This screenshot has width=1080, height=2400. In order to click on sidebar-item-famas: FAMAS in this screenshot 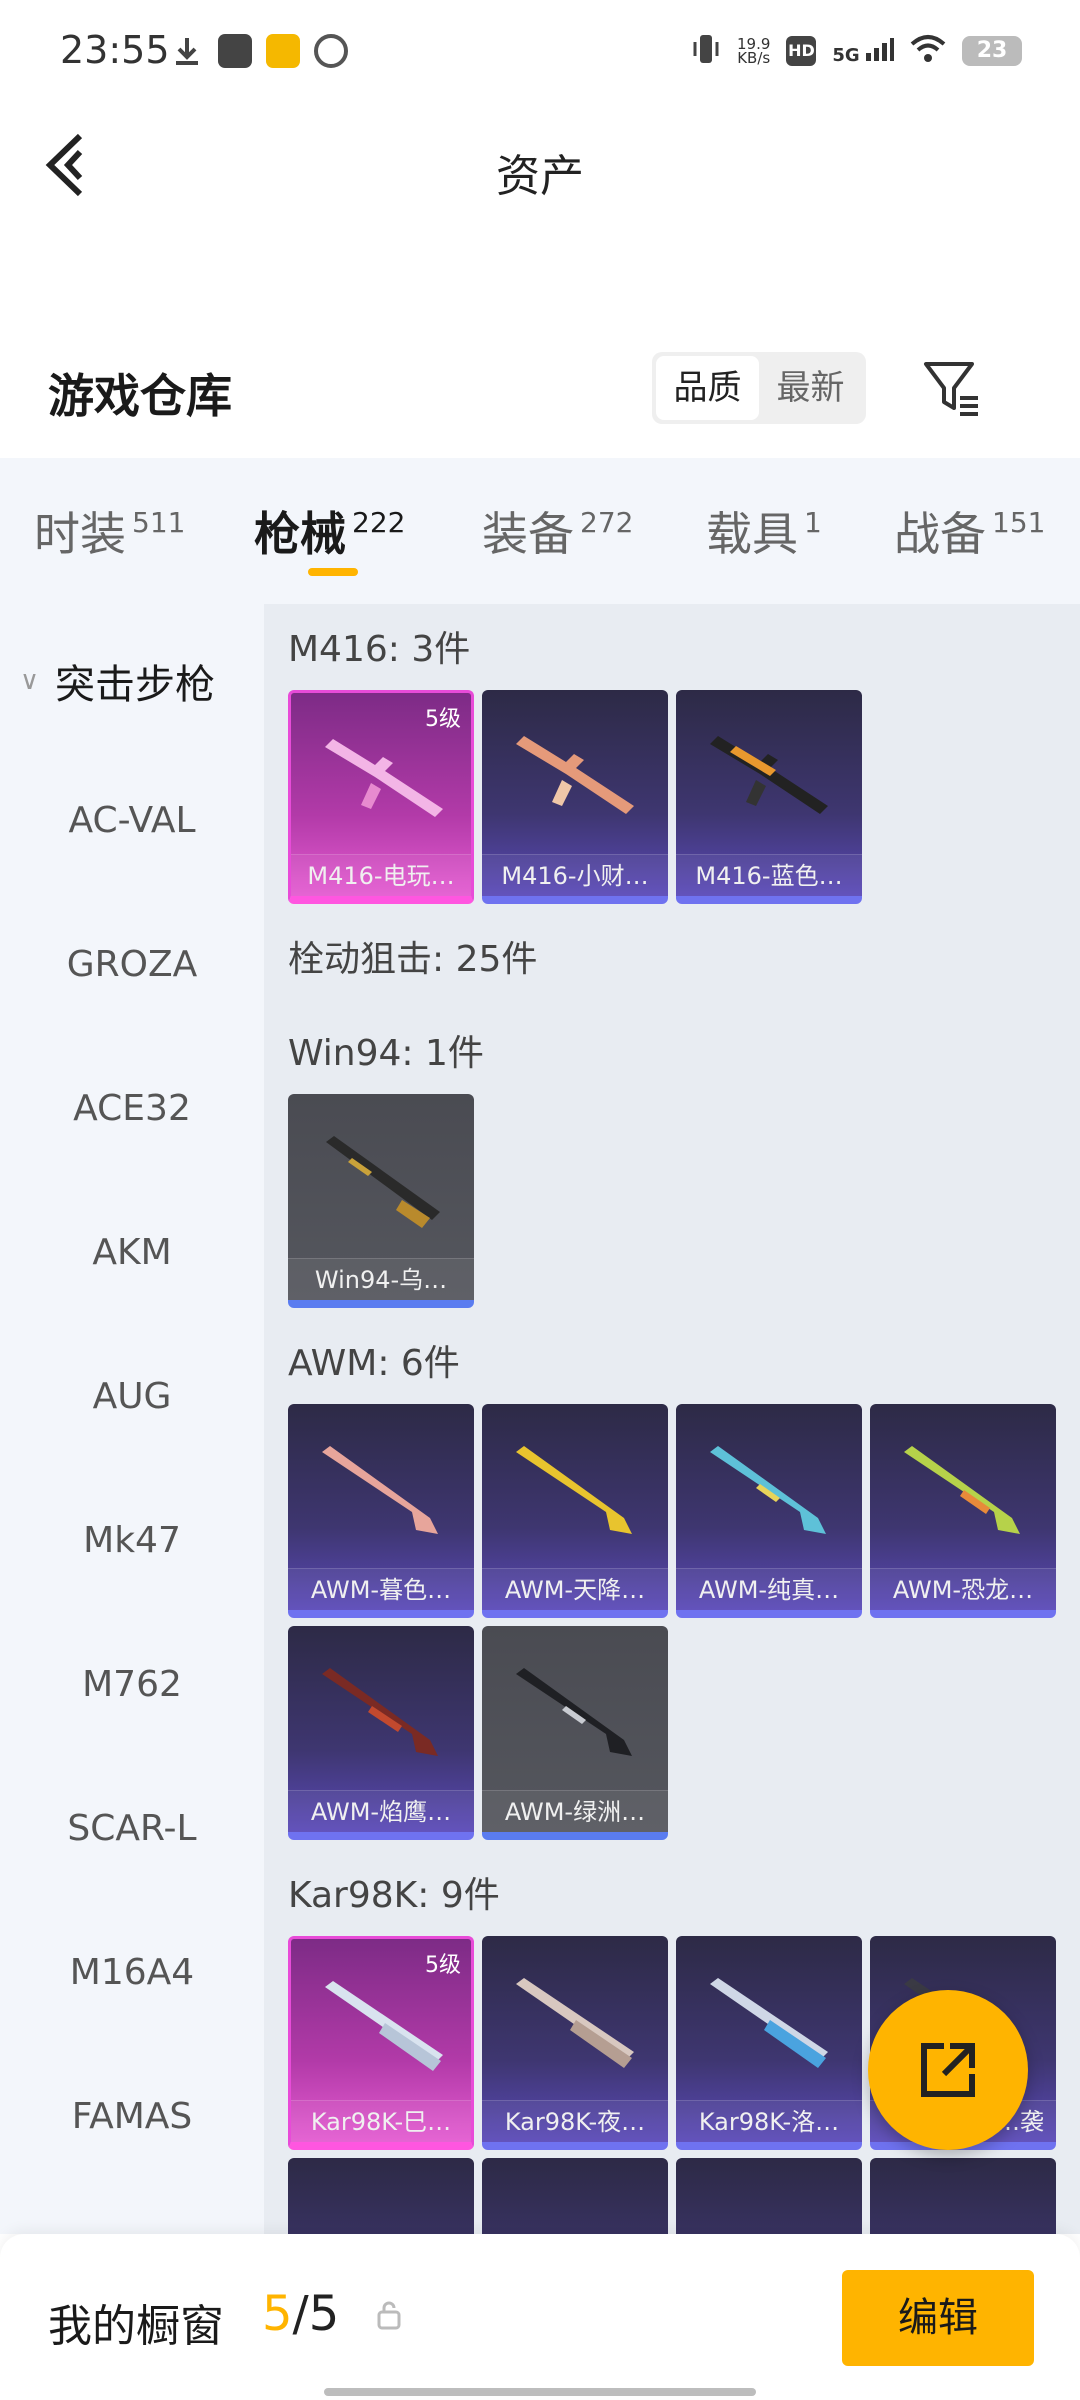, I will do `click(132, 2116)`.